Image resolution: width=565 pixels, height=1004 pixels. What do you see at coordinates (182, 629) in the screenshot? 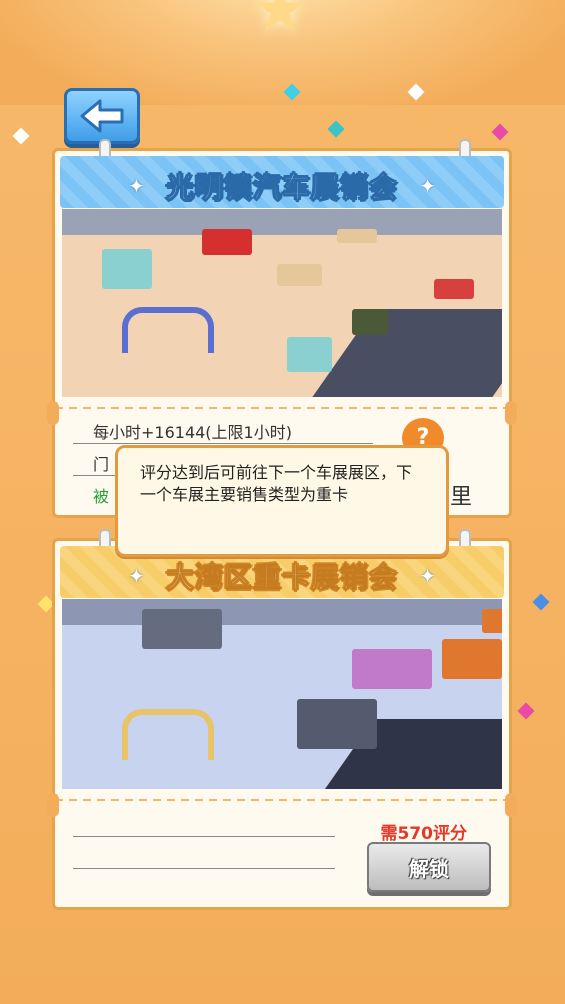
I see `parts-rack` at bounding box center [182, 629].